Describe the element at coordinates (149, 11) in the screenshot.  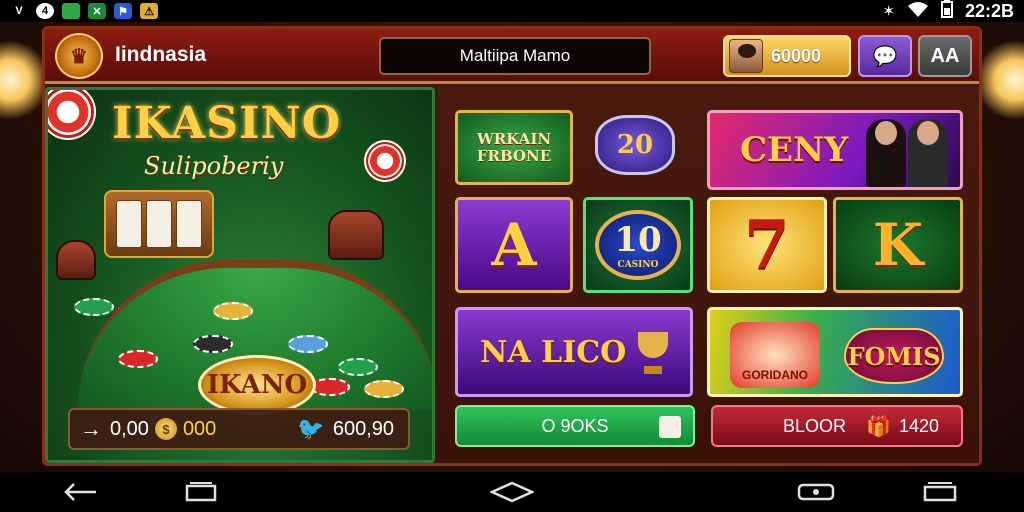
I see `app-warning-icon: ⚠` at that location.